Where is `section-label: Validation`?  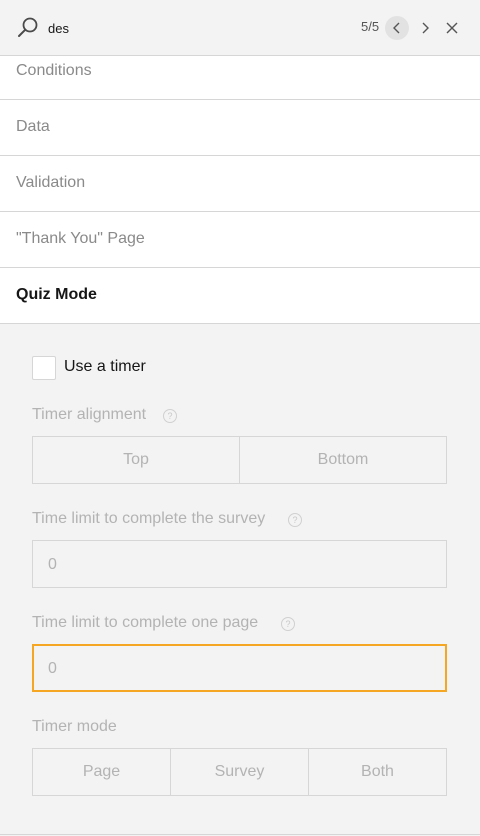 section-label: Validation is located at coordinates (51, 182).